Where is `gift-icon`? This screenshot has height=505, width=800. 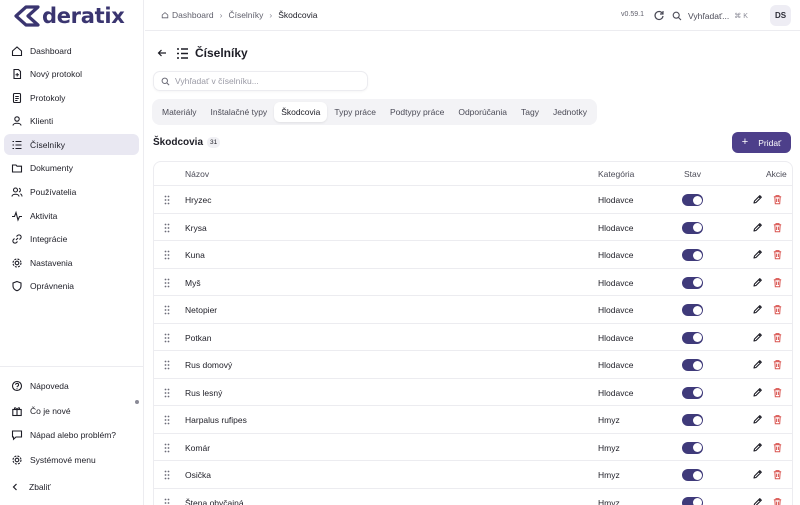
gift-icon is located at coordinates (17, 411).